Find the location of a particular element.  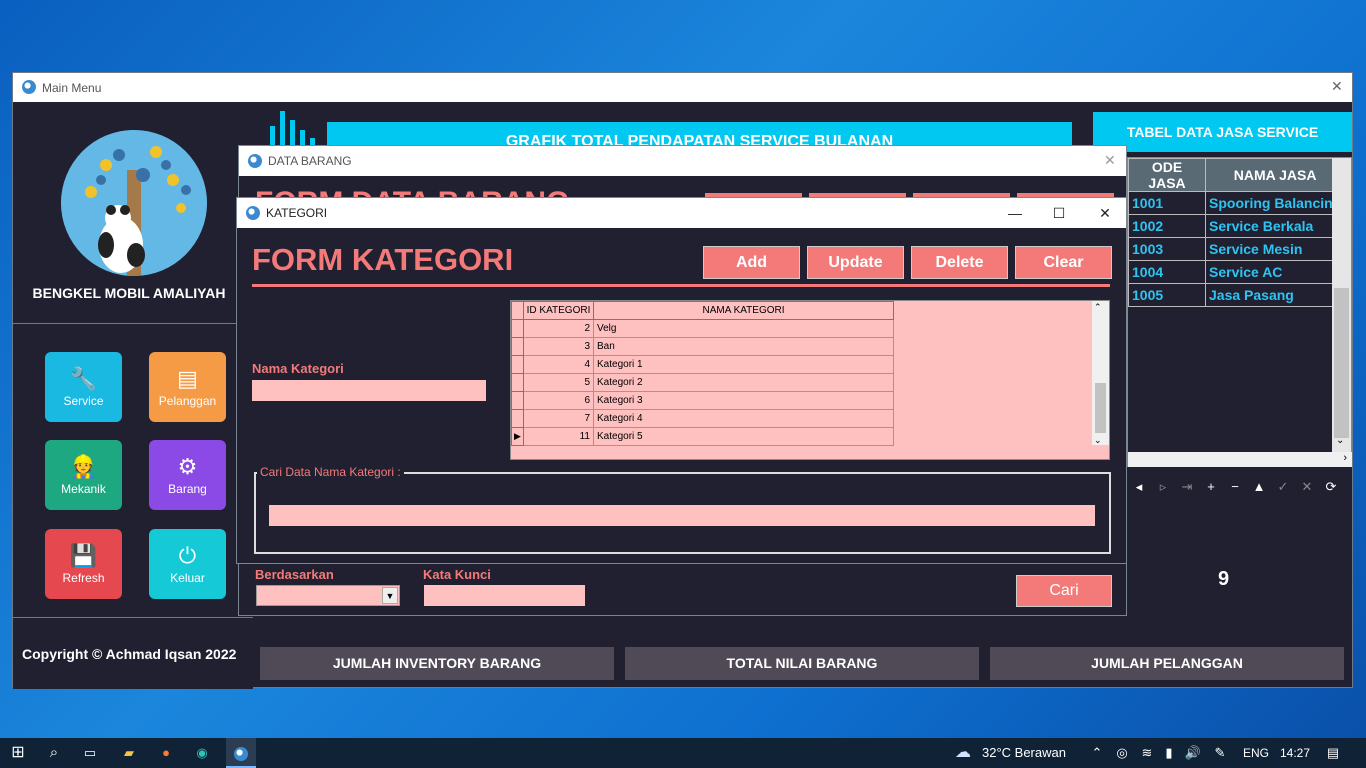

menu-service-button: 🔧 Service is located at coordinates (83, 387).